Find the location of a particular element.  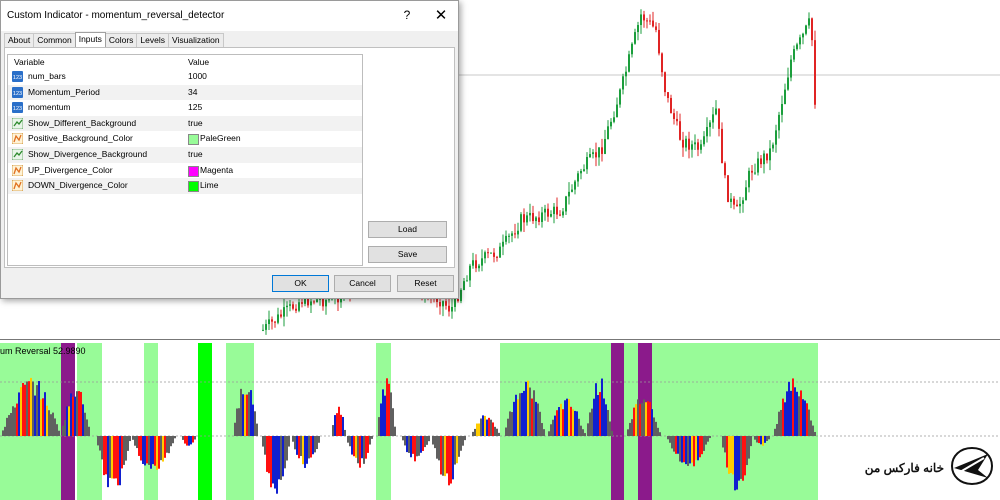

input-row: Show_Divergence_Background true is located at coordinates (185, 155).